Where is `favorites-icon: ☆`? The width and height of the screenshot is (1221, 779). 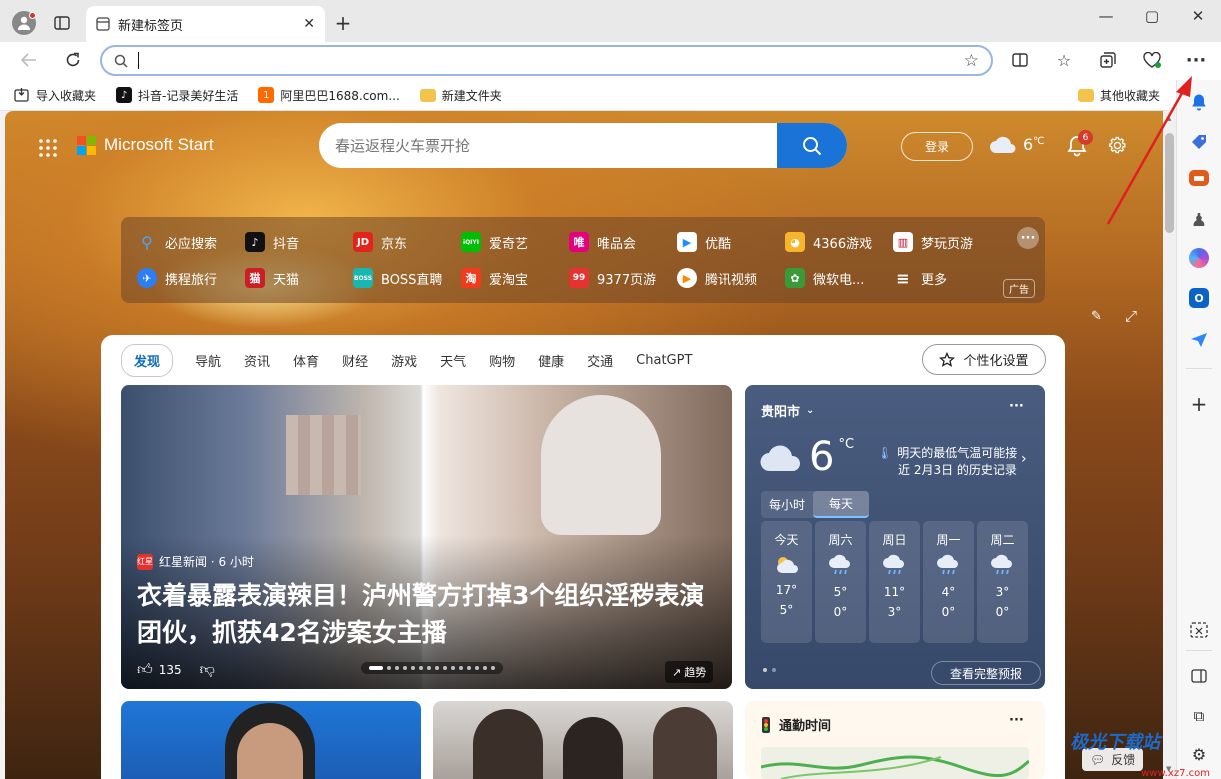
favorites-icon: ☆ is located at coordinates (1064, 60).